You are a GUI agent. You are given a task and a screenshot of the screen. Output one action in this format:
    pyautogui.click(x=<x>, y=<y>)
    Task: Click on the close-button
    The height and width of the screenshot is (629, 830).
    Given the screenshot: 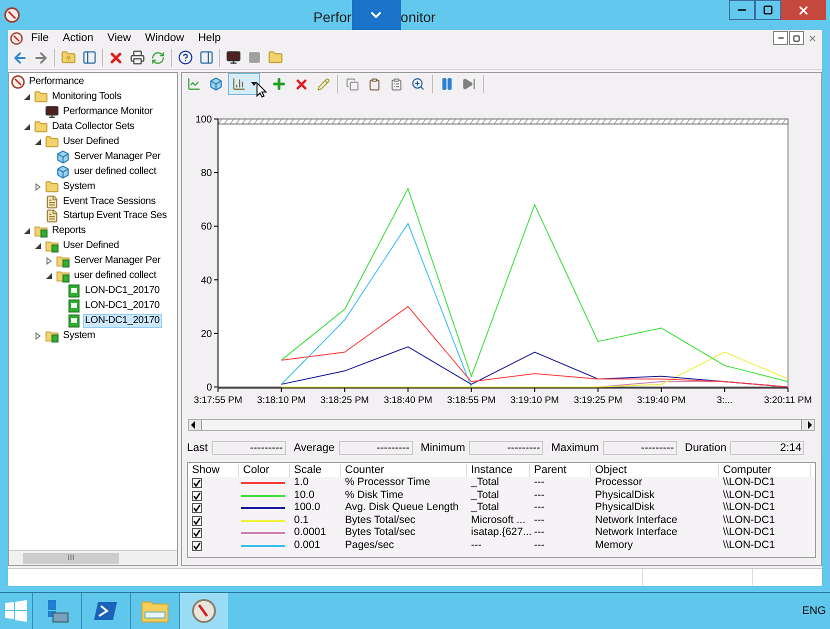 What is the action you would take?
    pyautogui.click(x=803, y=10)
    